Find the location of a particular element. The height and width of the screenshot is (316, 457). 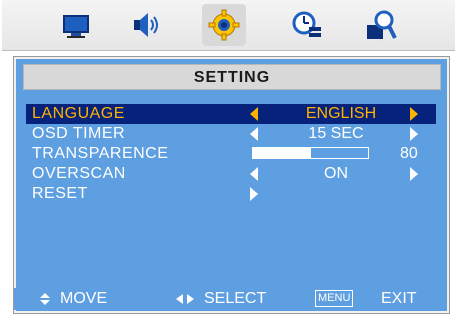

overscan-value: ON is located at coordinates (336, 173).